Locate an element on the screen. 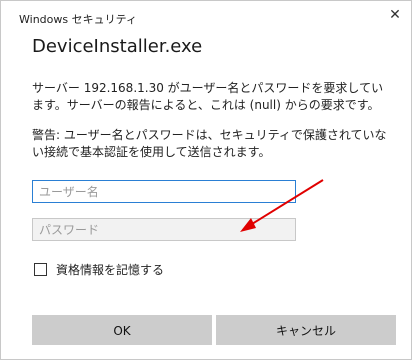 The height and width of the screenshot is (360, 412). cancel-button: キャンセル is located at coordinates (306, 330).